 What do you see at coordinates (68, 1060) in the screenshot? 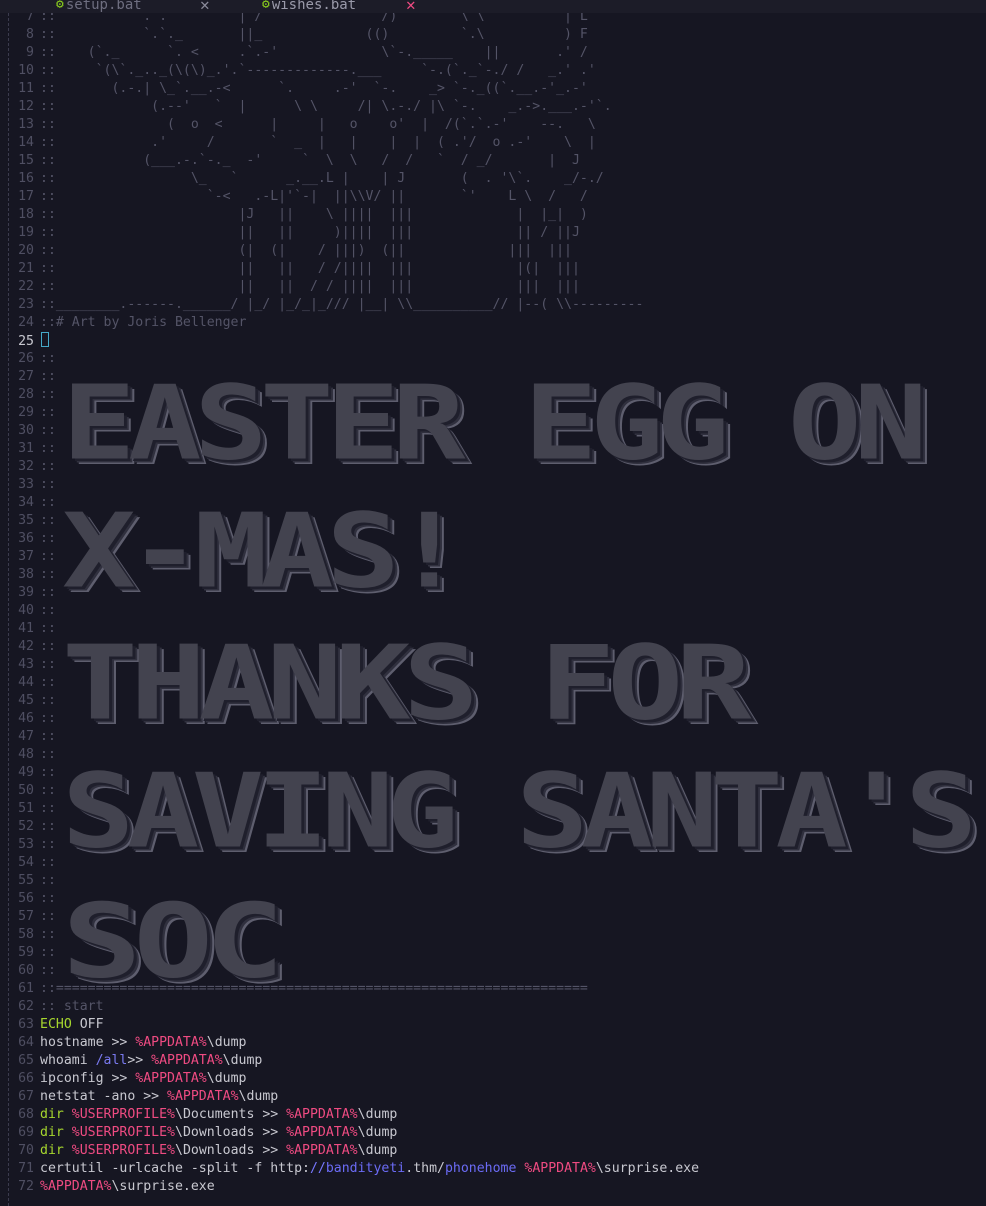
I see `code-token: whoami` at bounding box center [68, 1060].